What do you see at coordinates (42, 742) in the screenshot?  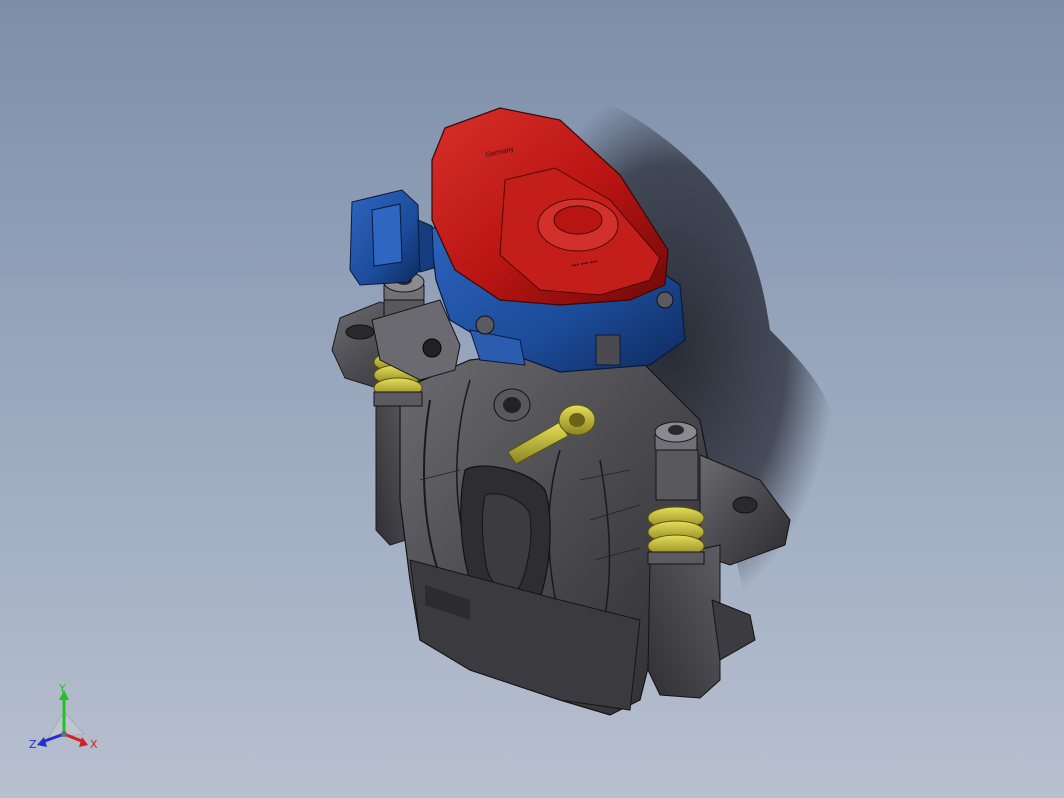 I see `z-axis-arrow` at bounding box center [42, 742].